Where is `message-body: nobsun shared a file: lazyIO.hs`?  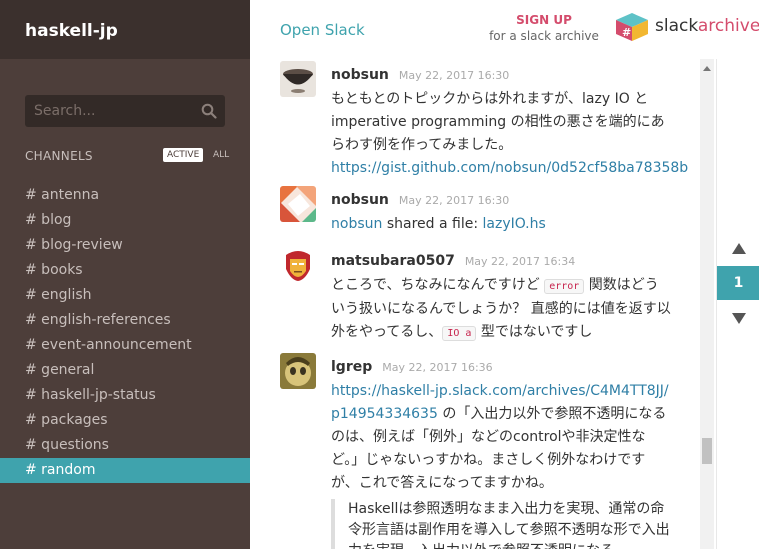
message-body: nobsun shared a file: lazyIO.hs is located at coordinates (501, 224).